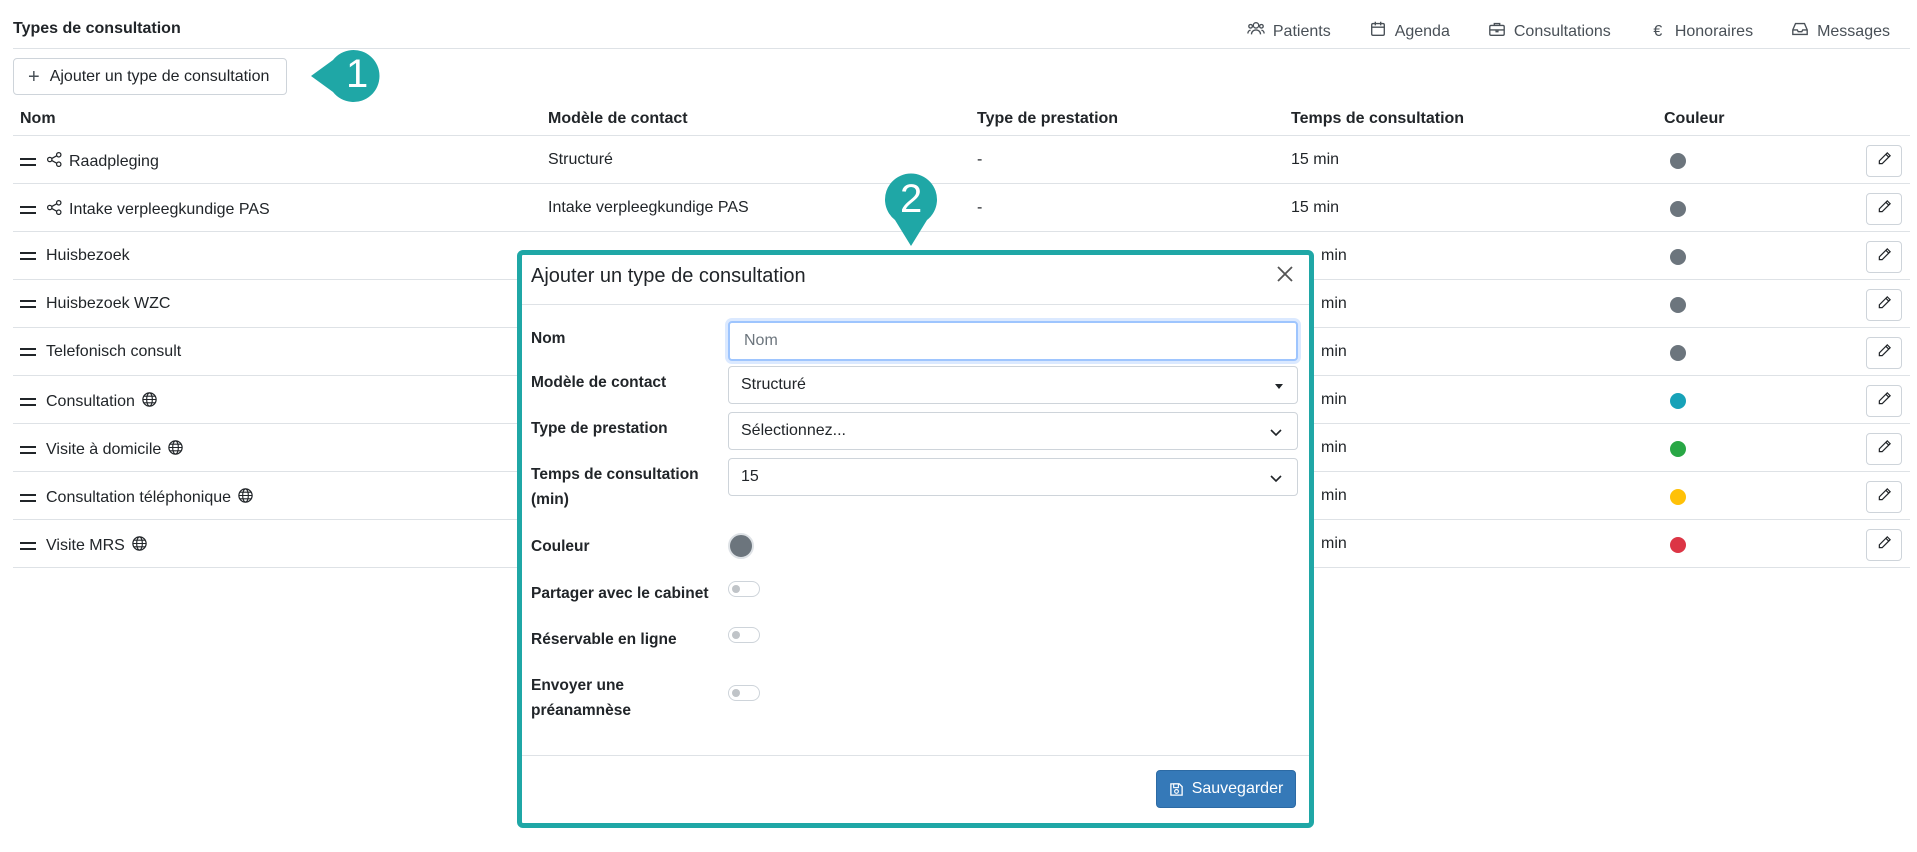  I want to click on plus-icon: +, so click(34, 76).